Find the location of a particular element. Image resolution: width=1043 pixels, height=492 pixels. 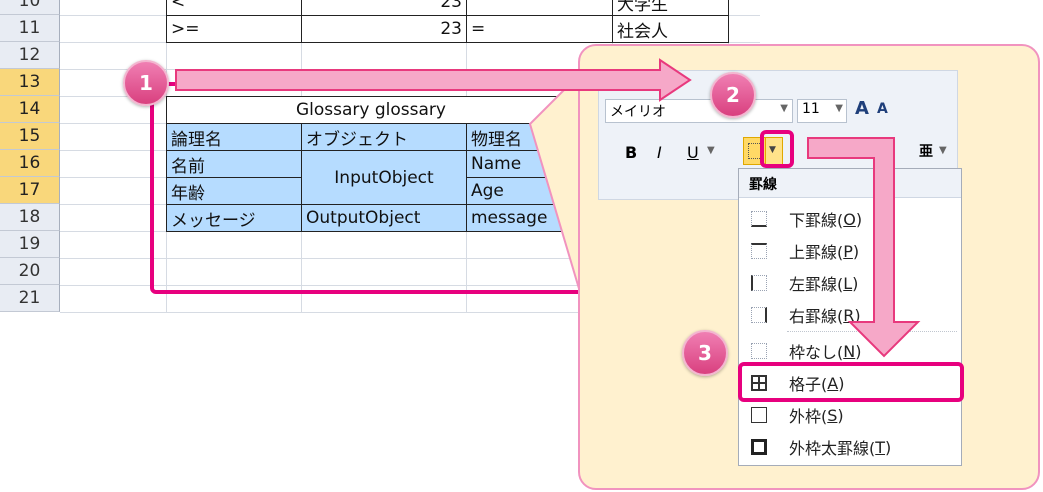

step-badge-2: 2 is located at coordinates (733, 95).